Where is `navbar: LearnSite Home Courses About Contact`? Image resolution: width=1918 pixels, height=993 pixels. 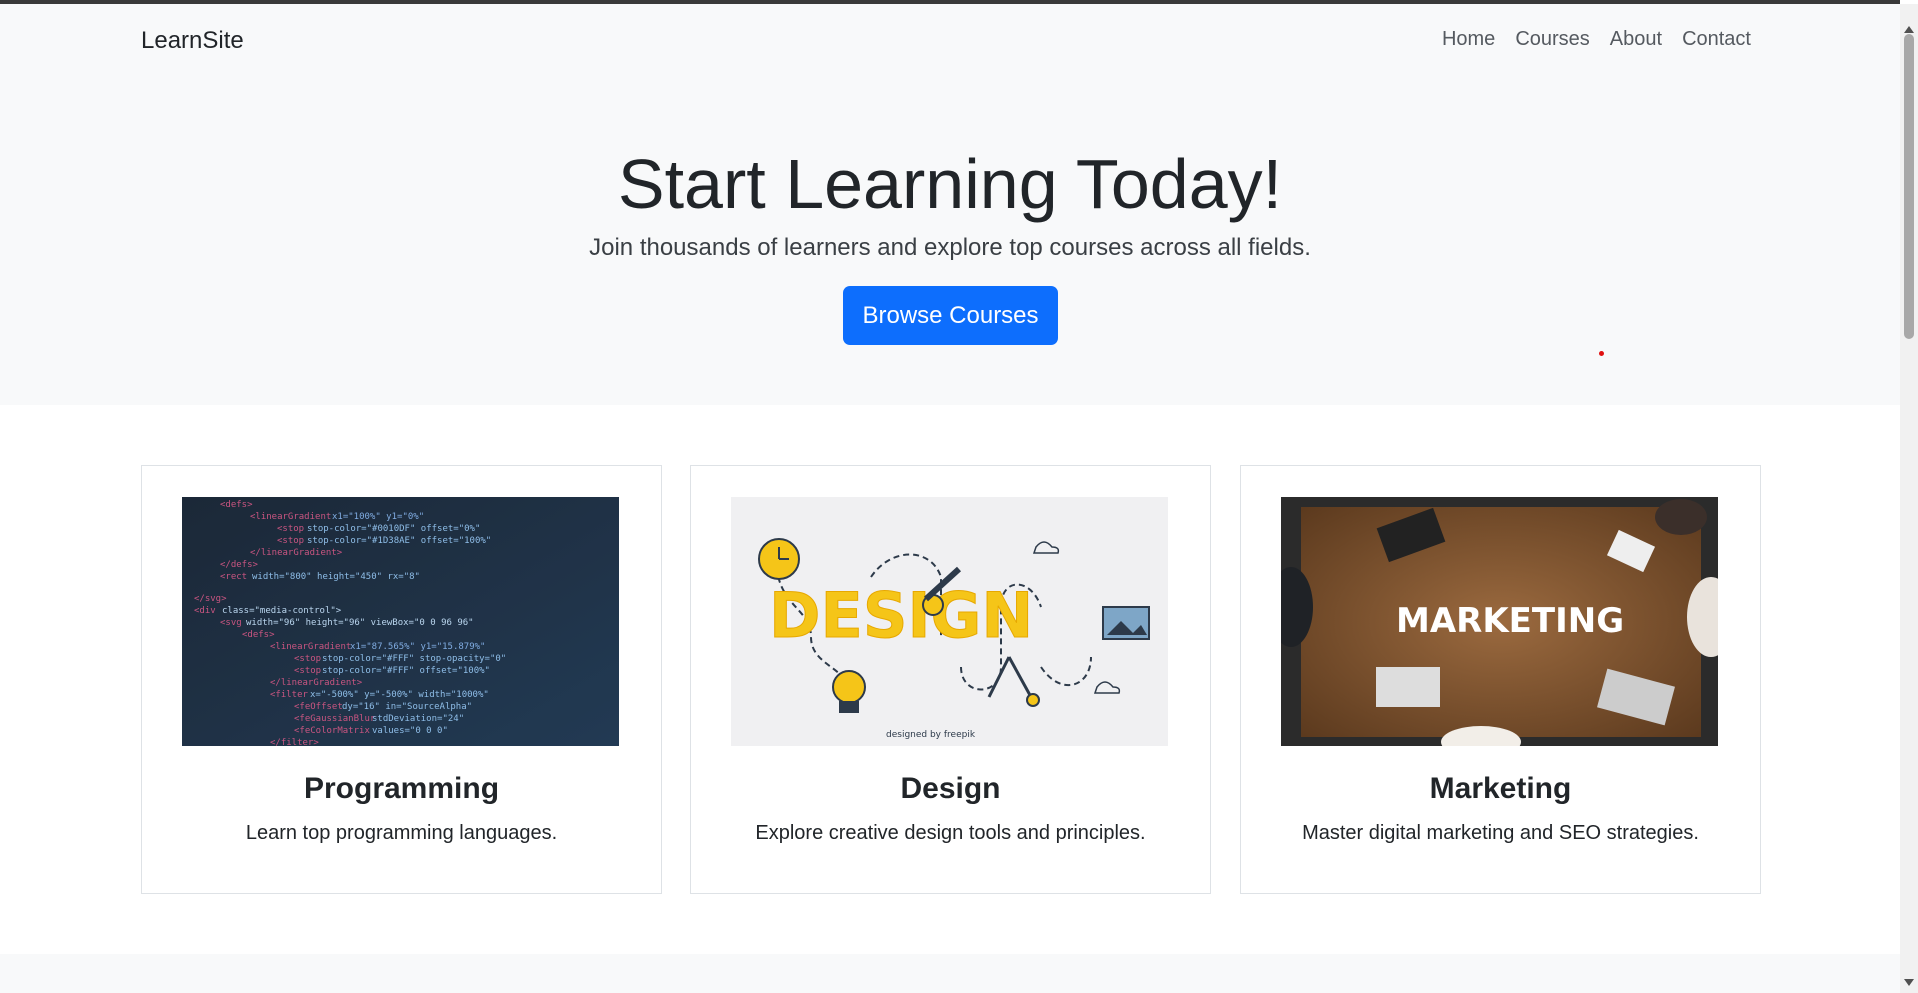
navbar: LearnSite Home Courses About Contact is located at coordinates (950, 41).